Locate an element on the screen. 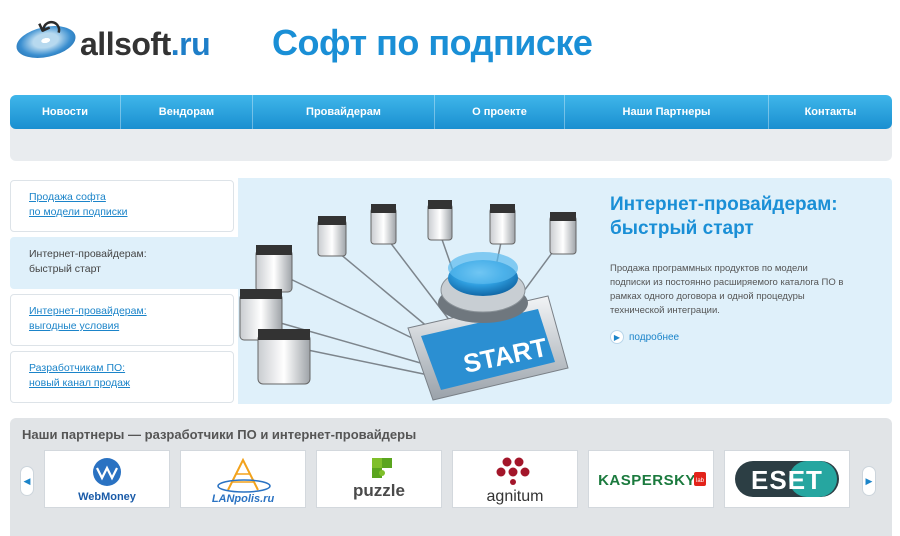 This screenshot has height=536, width=900. sidebar-item-developers: Разработчикам ПО: новый канал продаж is located at coordinates (122, 377).